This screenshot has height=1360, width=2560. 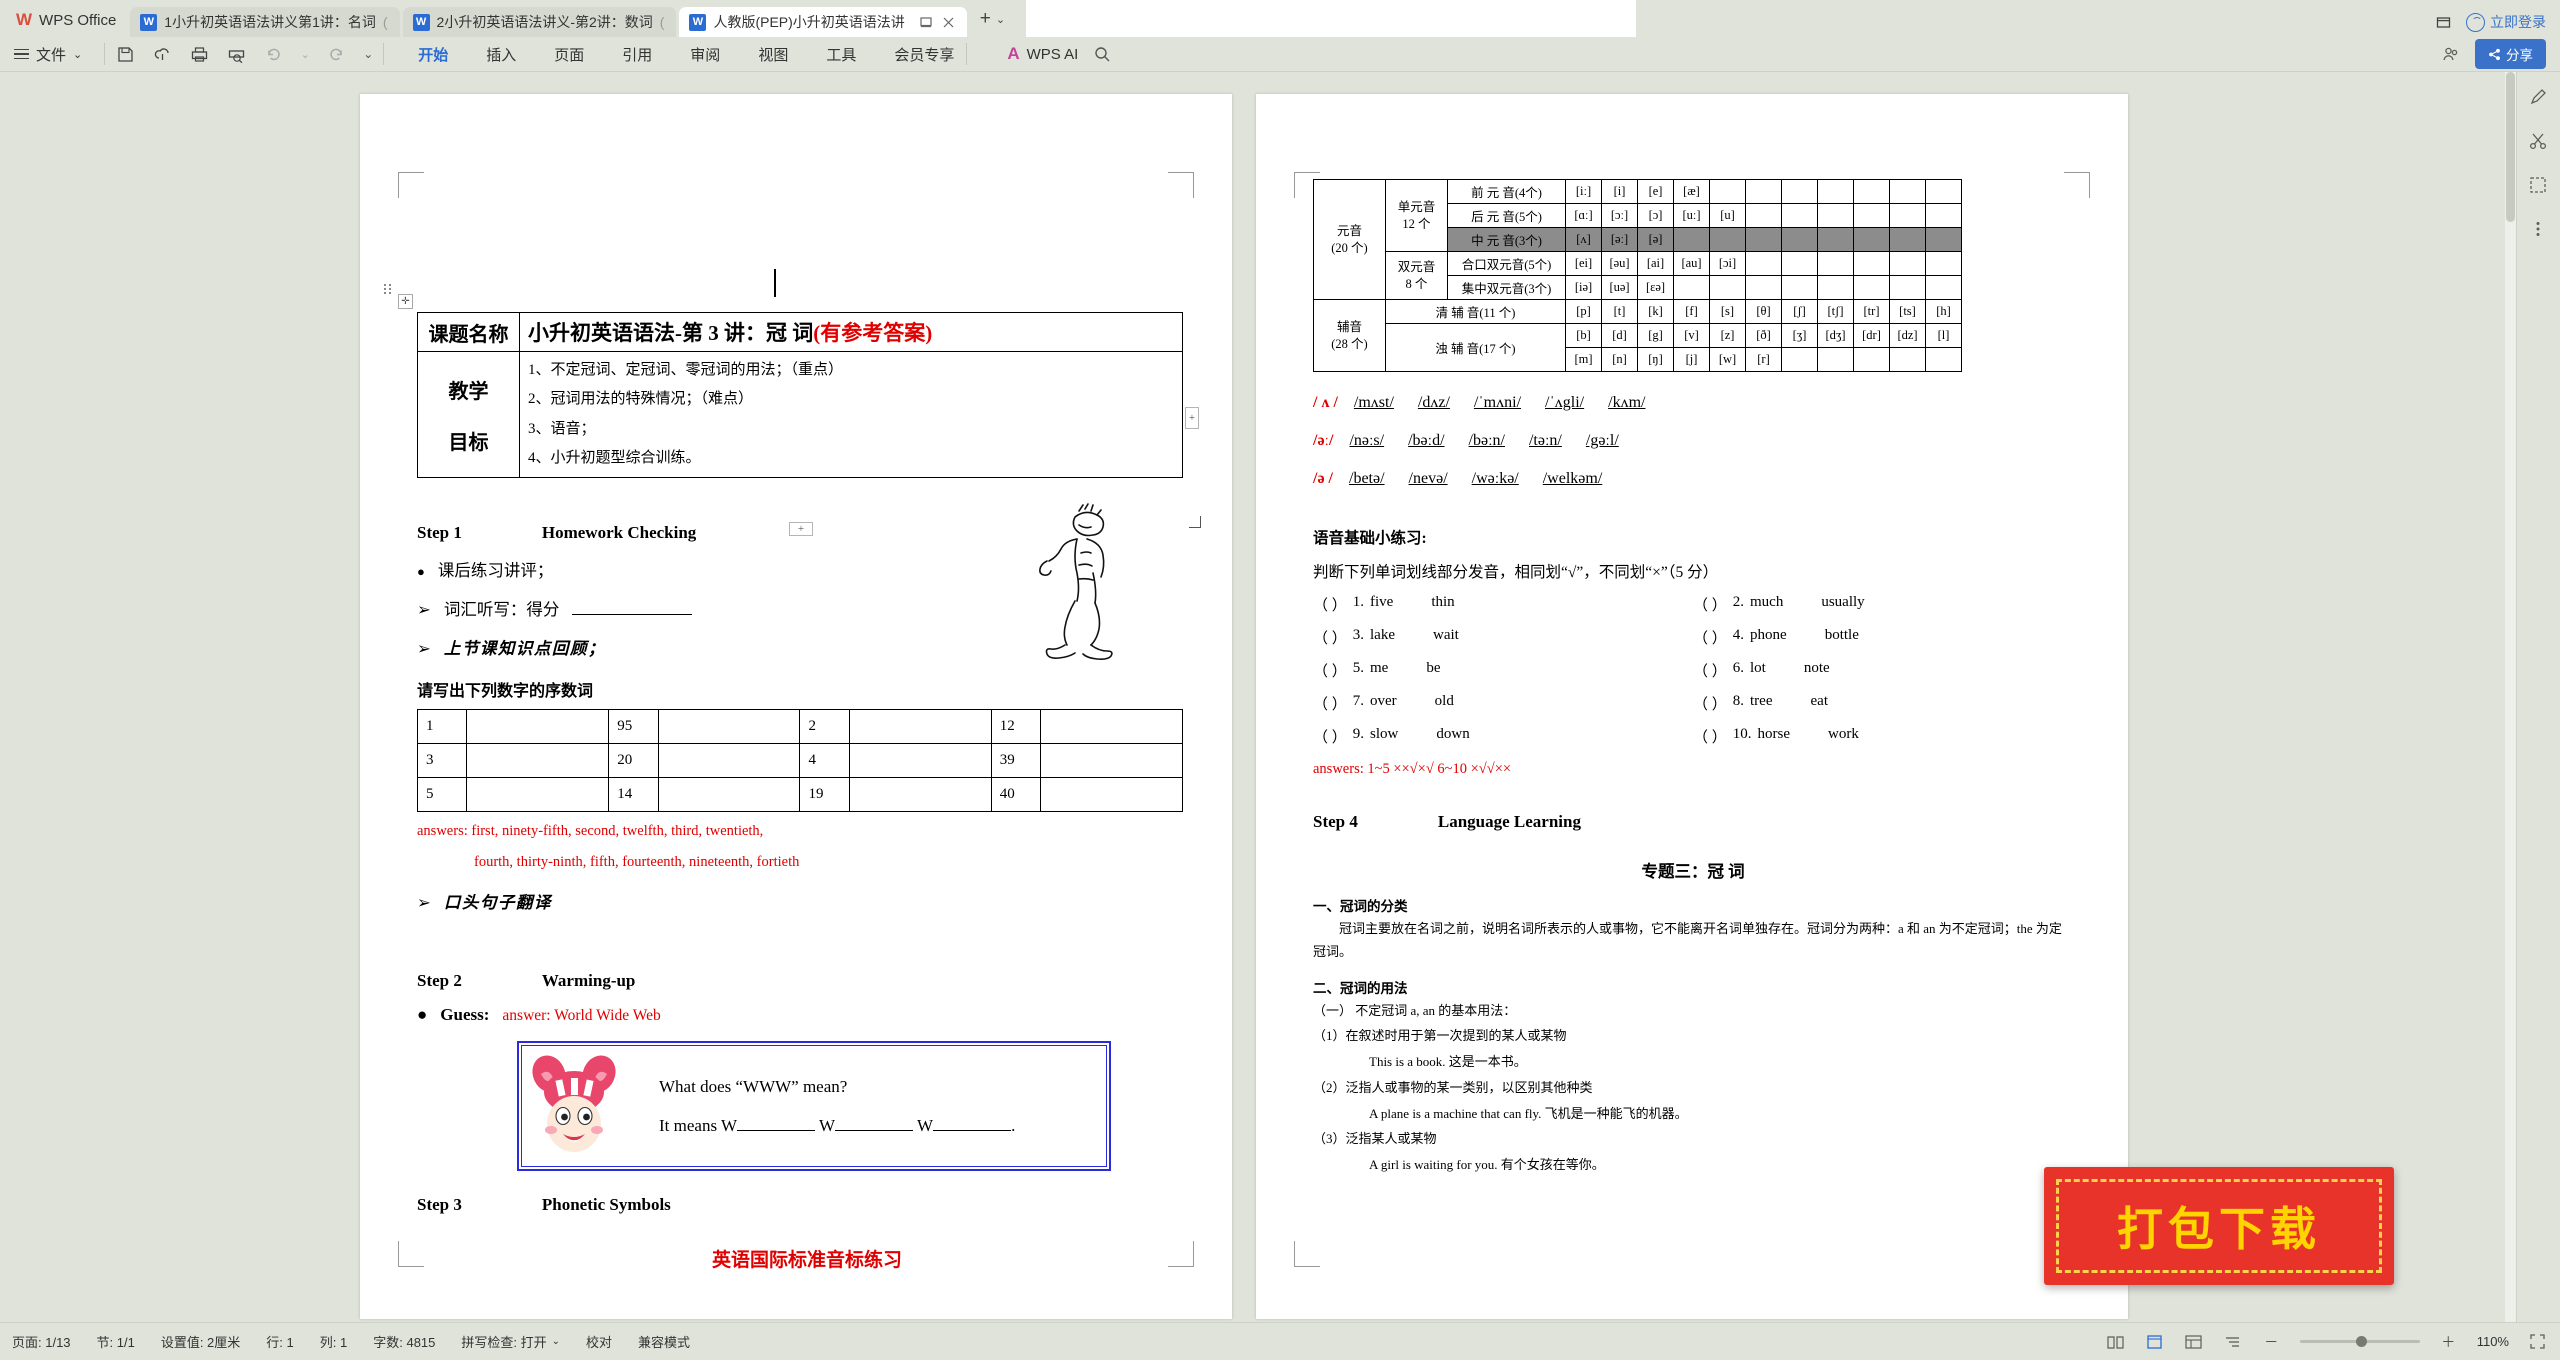 I want to click on www-question-box: What does “WWW” mean? It means W W W., so click(x=814, y=1106).